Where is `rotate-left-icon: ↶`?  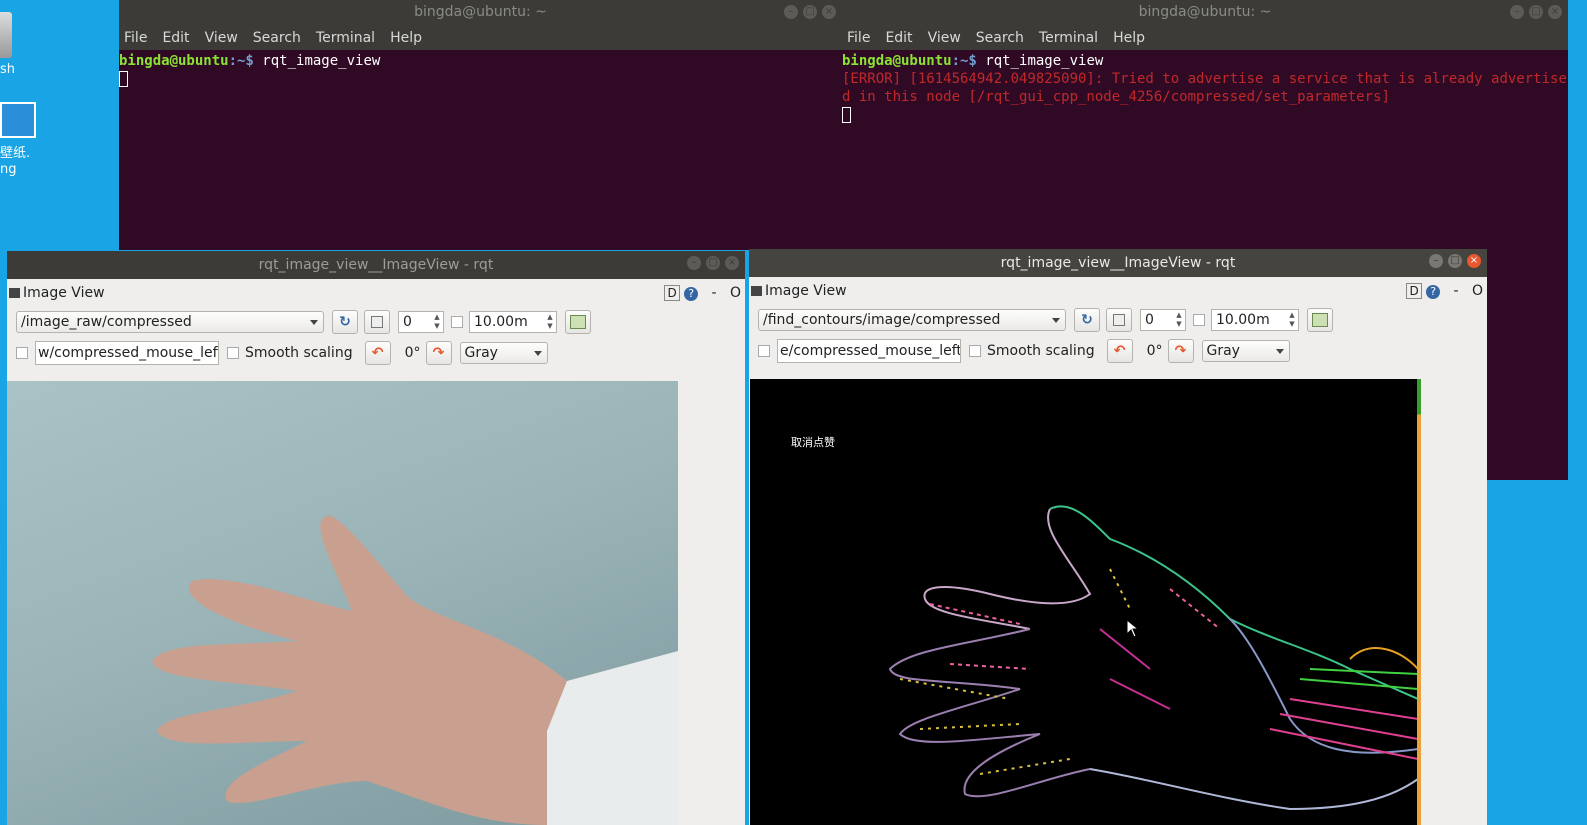 rotate-left-icon: ↶ is located at coordinates (377, 353).